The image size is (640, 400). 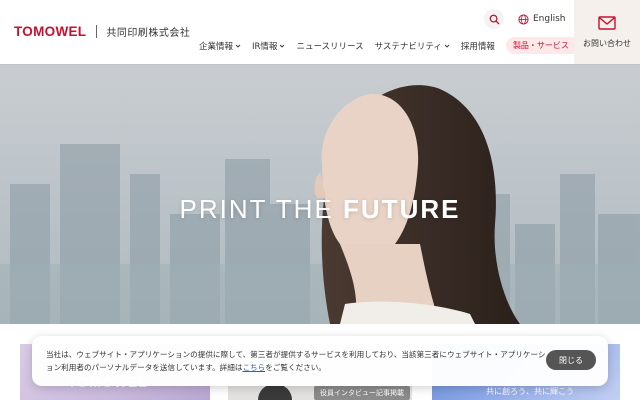 I want to click on logo-wordmark: TOMOWEL, so click(x=50, y=31).